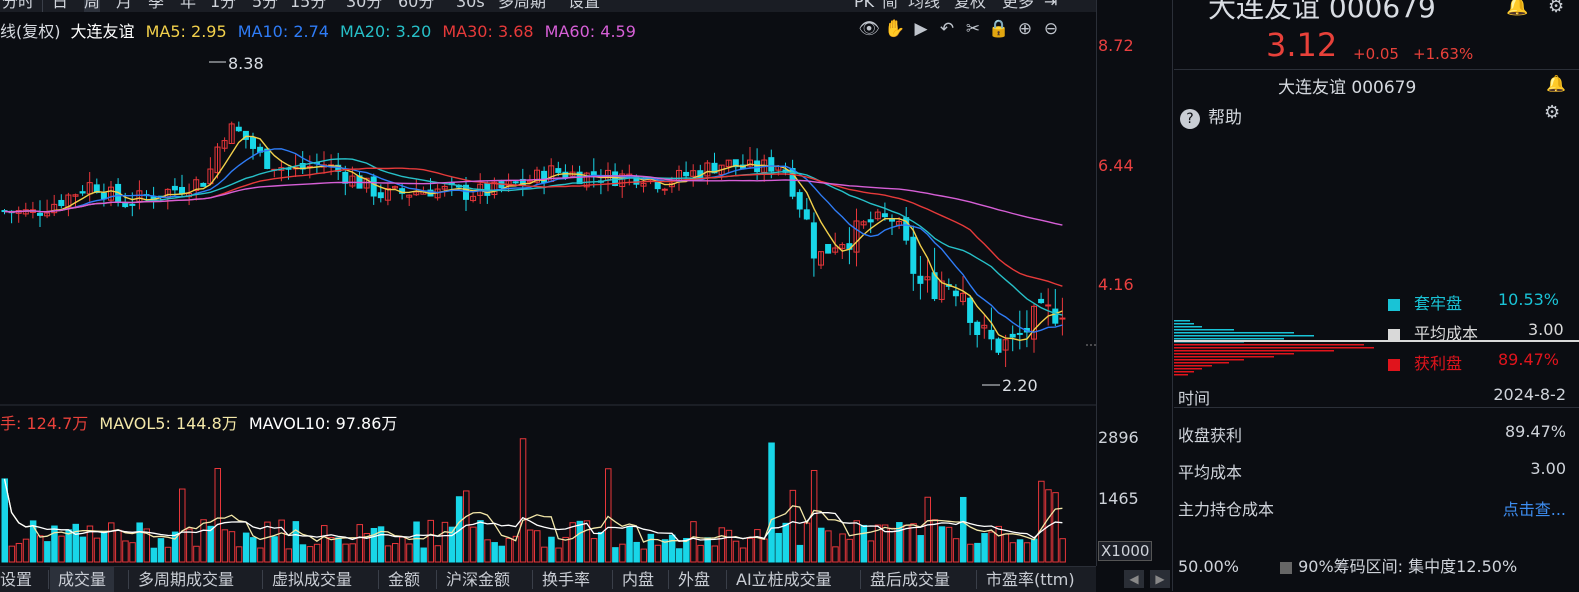 The width and height of the screenshot is (1579, 592). What do you see at coordinates (638, 579) in the screenshot?
I see `tab-inner: 内盘` at bounding box center [638, 579].